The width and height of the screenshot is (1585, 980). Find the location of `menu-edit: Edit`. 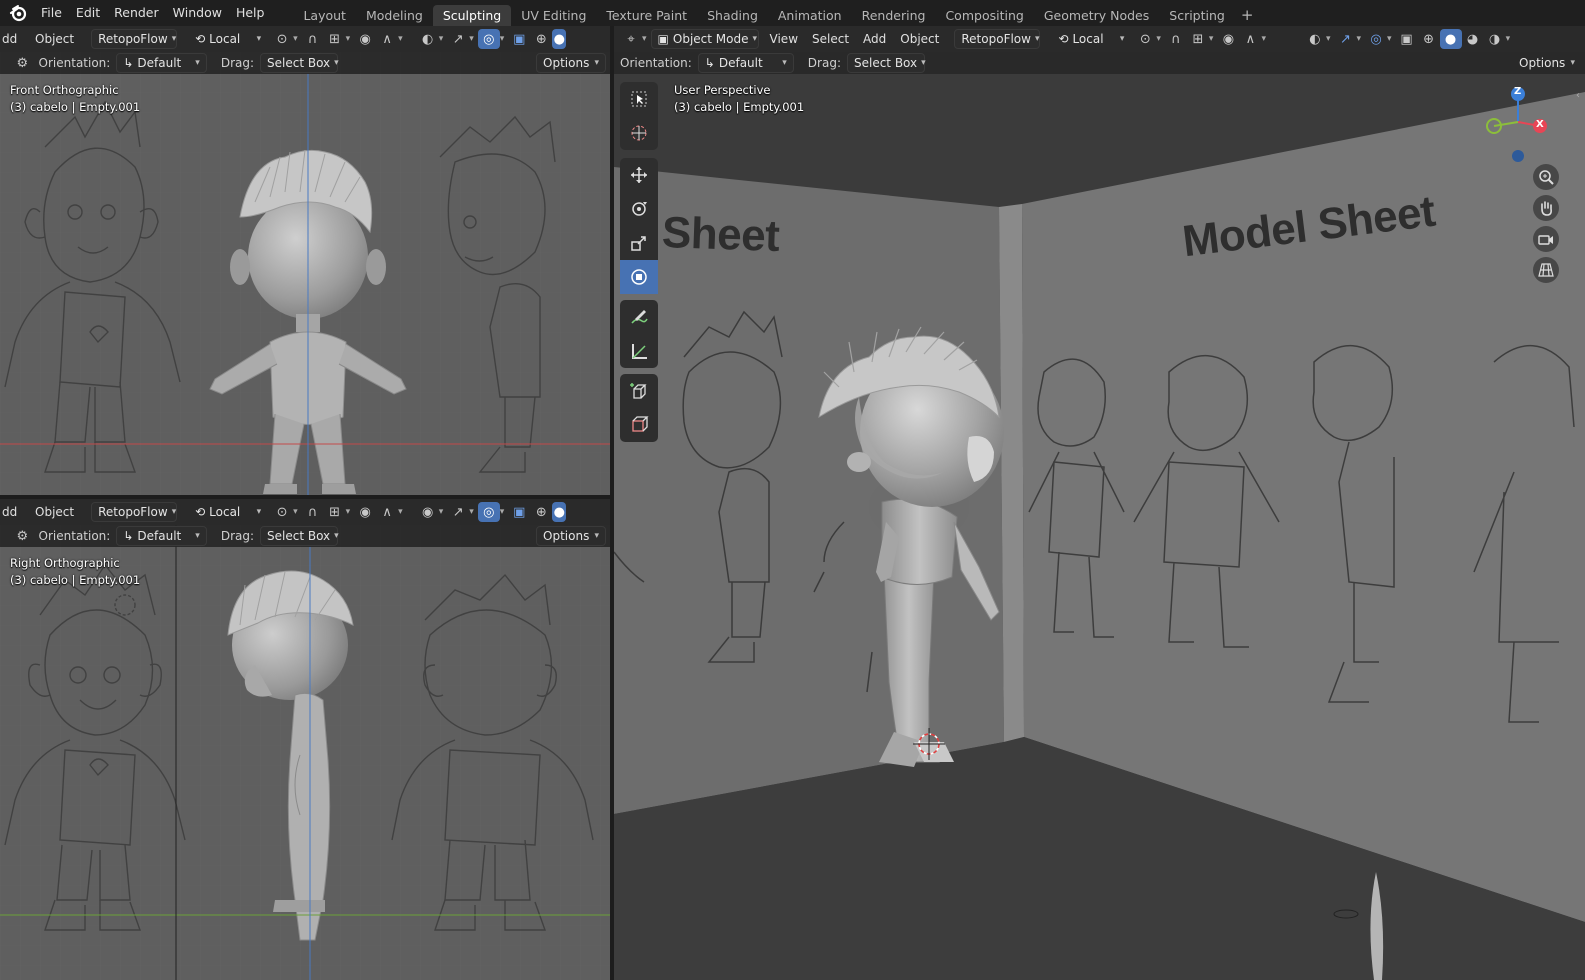

menu-edit: Edit is located at coordinates (88, 13).